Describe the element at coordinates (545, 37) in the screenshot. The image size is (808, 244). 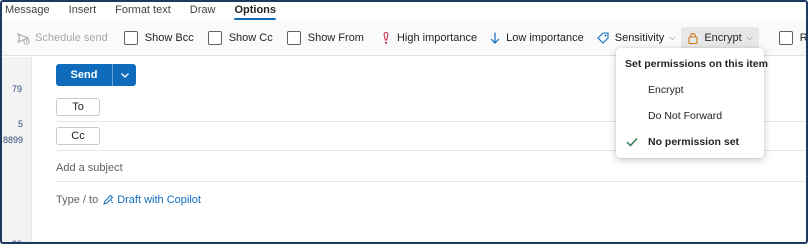
I see `low-importance-label: Low importance` at that location.